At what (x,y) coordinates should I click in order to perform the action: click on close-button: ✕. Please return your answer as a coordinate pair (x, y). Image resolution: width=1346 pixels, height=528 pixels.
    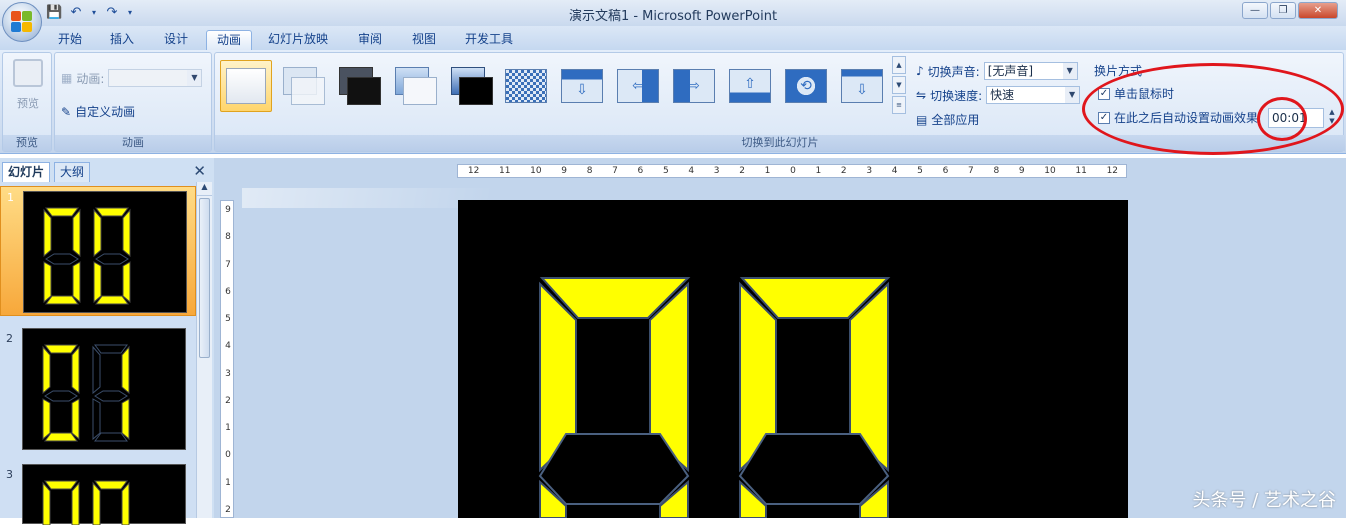
    Looking at the image, I should click on (1318, 10).